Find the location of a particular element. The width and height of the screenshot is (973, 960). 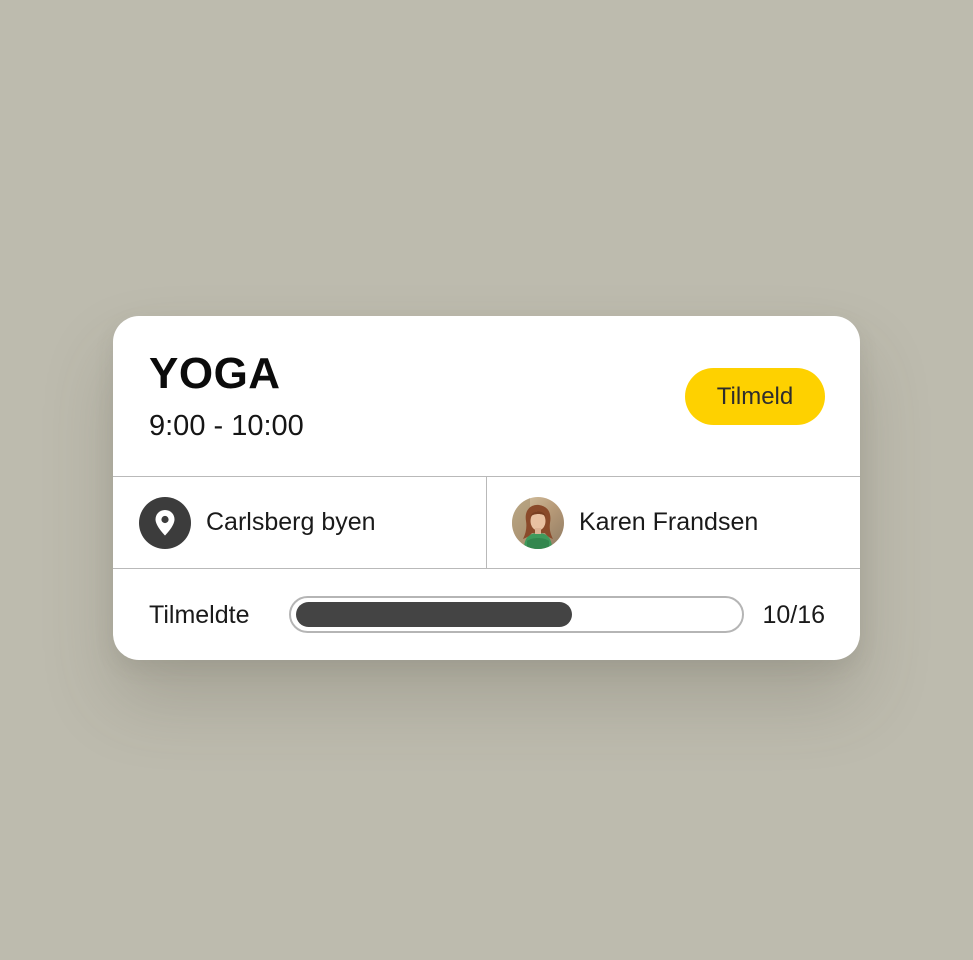

class-time: 9:00 - 10:00 is located at coordinates (226, 426).